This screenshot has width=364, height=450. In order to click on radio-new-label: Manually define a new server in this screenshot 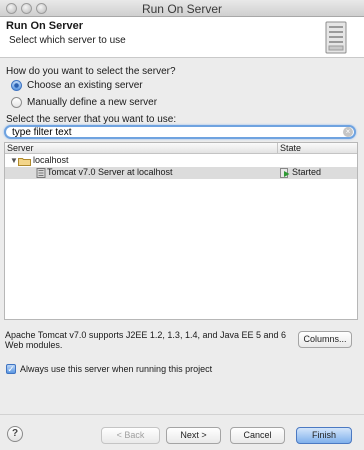, I will do `click(92, 102)`.